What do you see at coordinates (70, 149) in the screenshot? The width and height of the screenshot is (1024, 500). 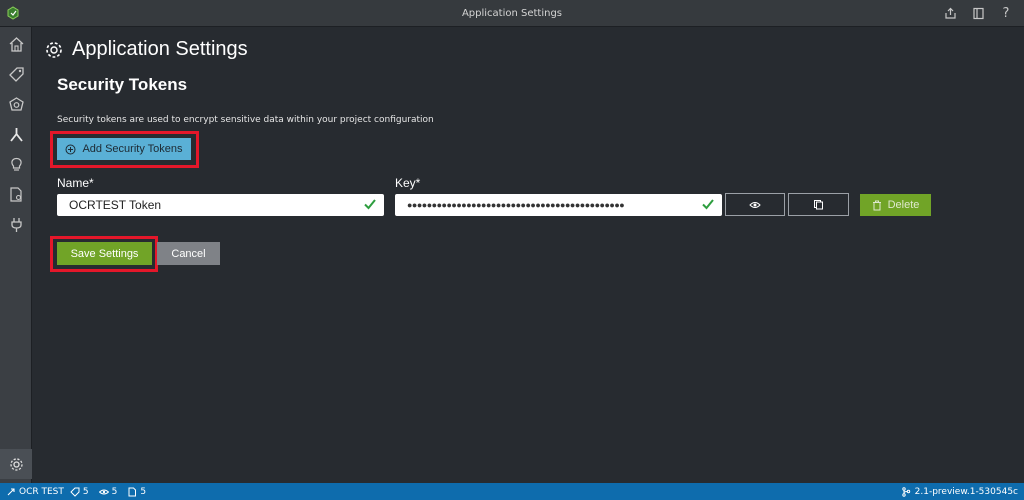 I see `plus-circle-icon` at bounding box center [70, 149].